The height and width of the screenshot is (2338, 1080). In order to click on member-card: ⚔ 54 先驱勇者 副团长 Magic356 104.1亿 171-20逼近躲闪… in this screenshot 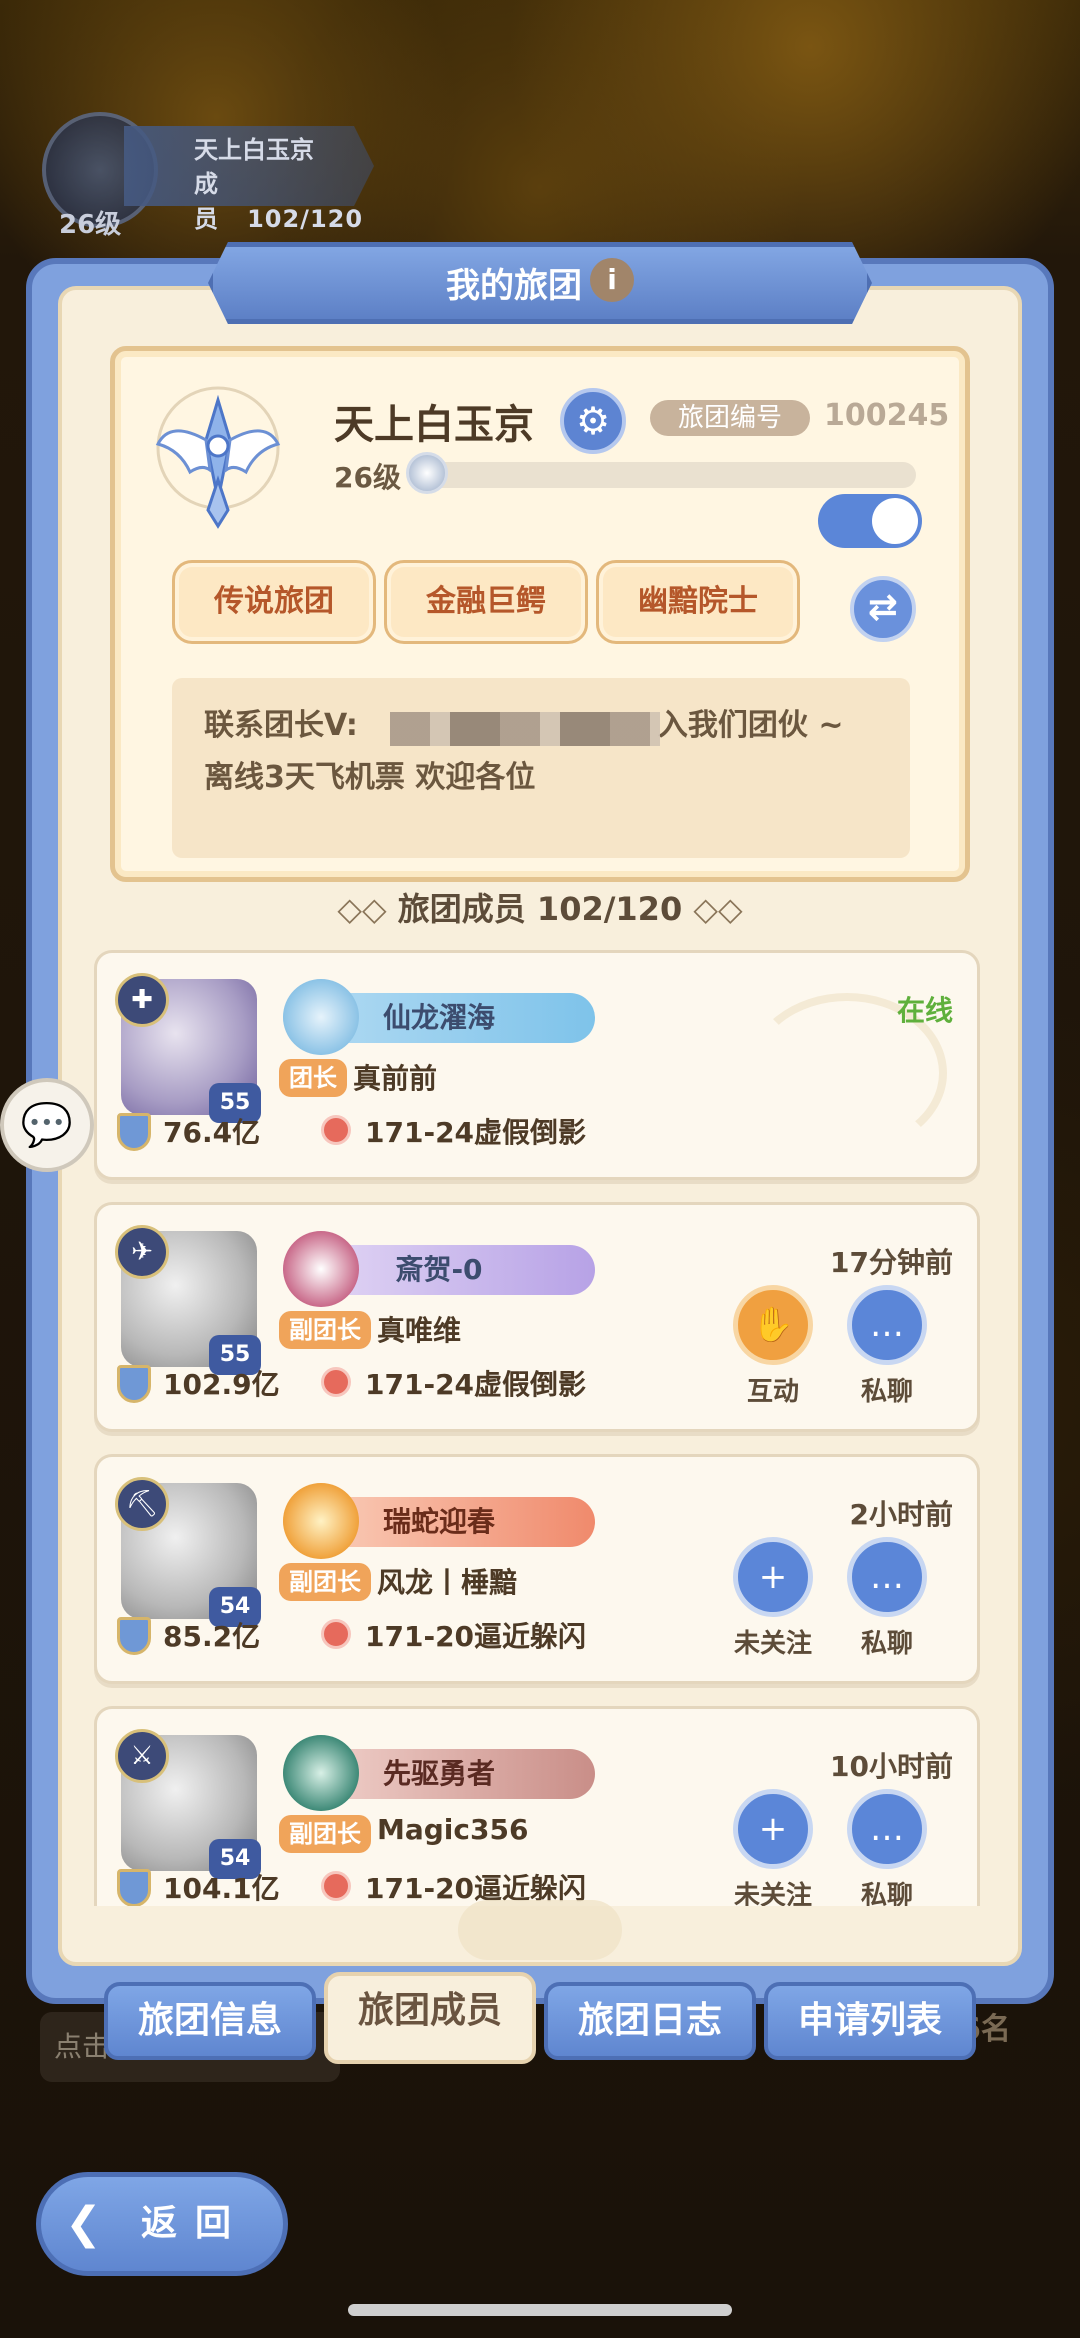, I will do `click(537, 1806)`.